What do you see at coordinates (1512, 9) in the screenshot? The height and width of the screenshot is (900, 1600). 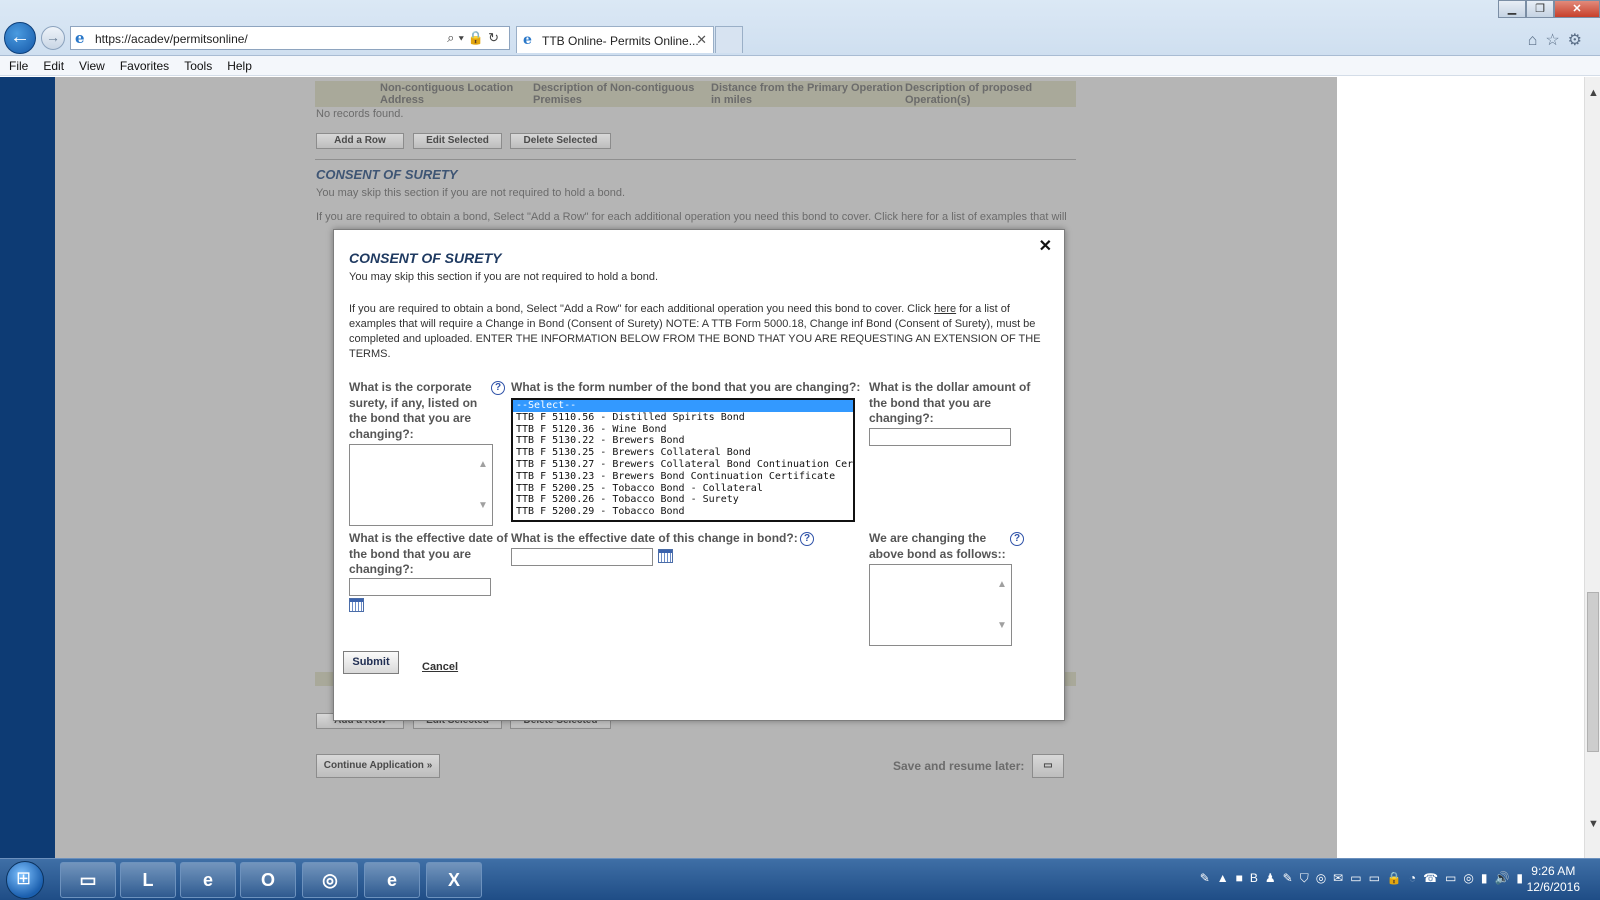 I see `minimize-icon: ▁` at bounding box center [1512, 9].